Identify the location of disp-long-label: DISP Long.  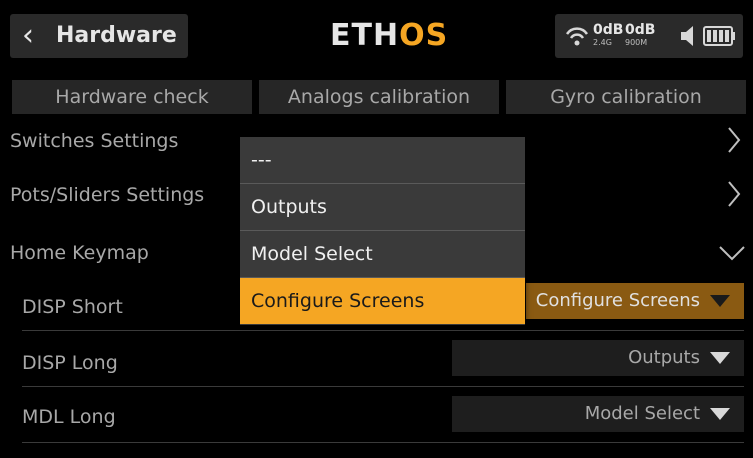
(70, 363).